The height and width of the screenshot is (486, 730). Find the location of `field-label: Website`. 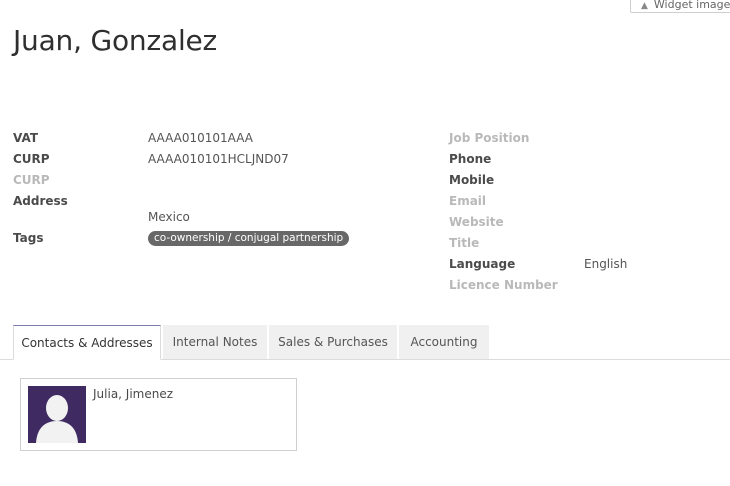

field-label: Website is located at coordinates (476, 222).